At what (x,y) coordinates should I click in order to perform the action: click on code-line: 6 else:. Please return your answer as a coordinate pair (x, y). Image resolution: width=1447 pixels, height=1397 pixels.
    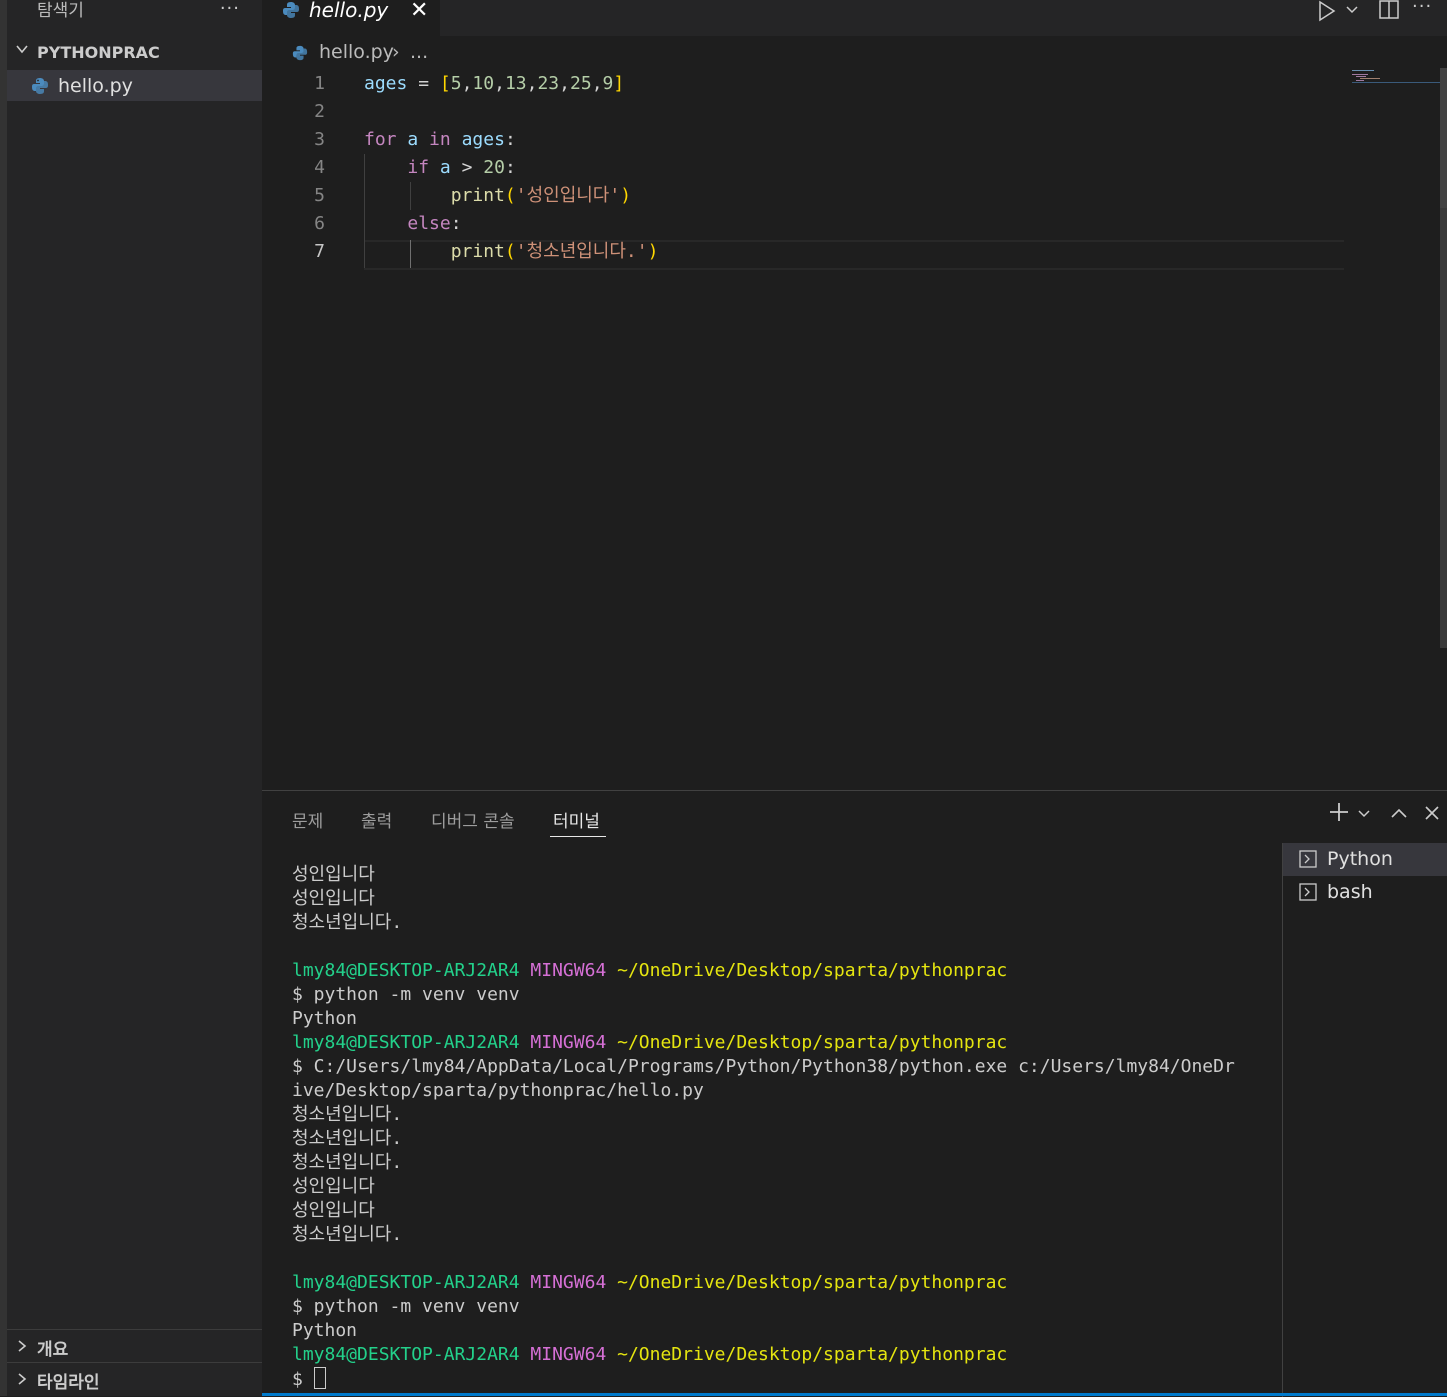
    Looking at the image, I should click on (803, 224).